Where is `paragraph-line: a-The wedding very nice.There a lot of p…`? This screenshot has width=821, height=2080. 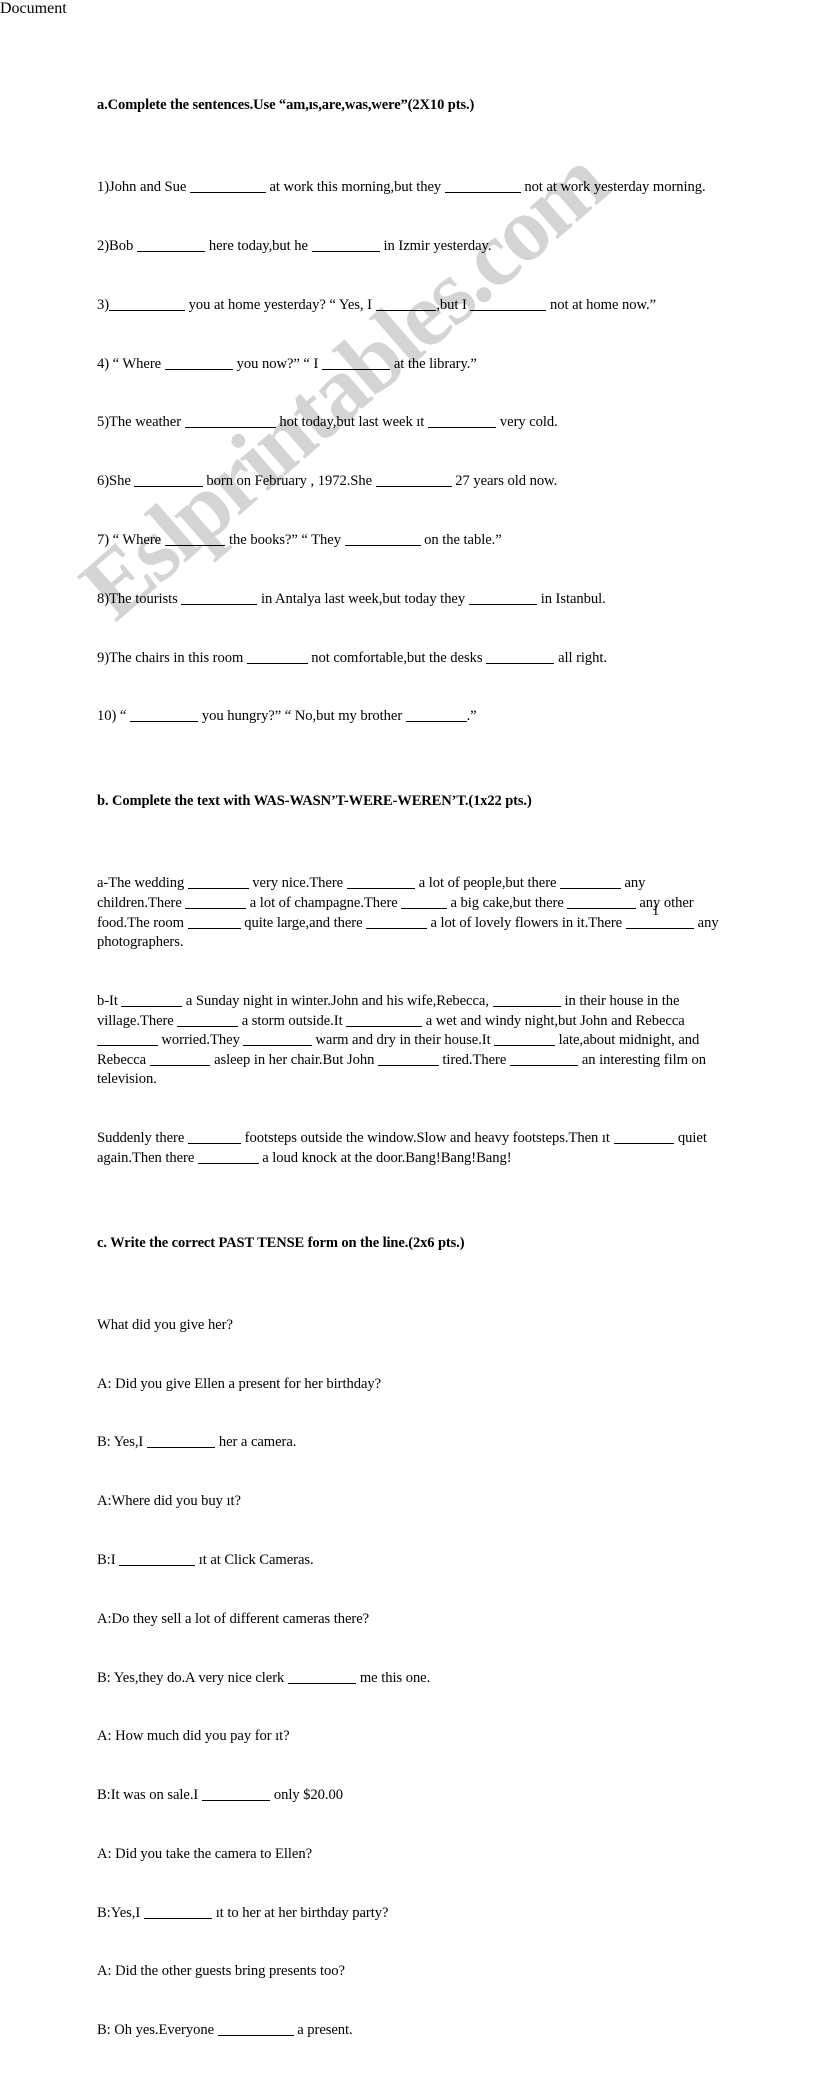
paragraph-line: a-The wedding very nice.There a lot of p… is located at coordinates (410, 913).